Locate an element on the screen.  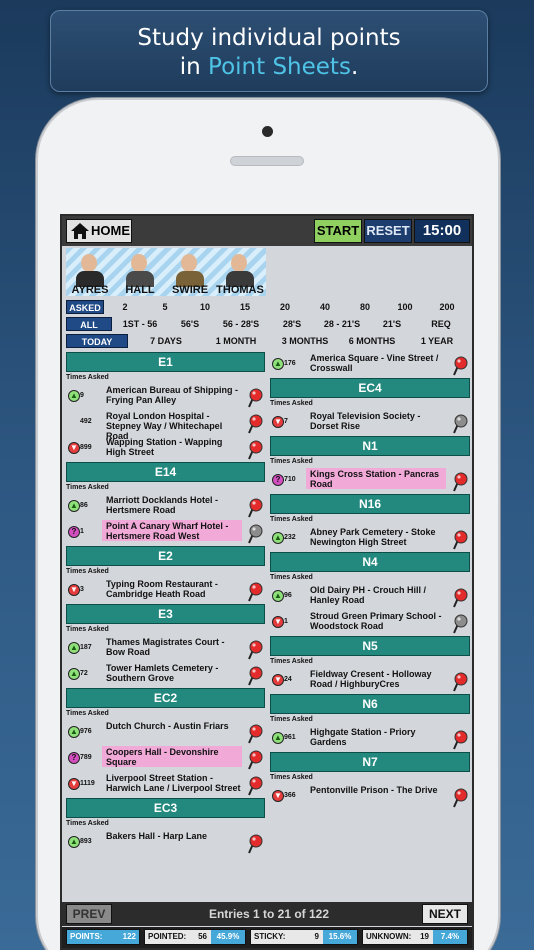
filter-period-5: 1 YEAR is located at coordinates (437, 341).